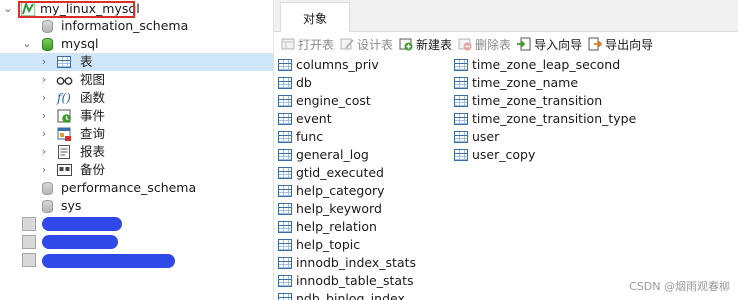  I want to click on object-toolbar: 打开表 设计表 新建表 删除表 导入向导 导出向导, so click(506, 44).